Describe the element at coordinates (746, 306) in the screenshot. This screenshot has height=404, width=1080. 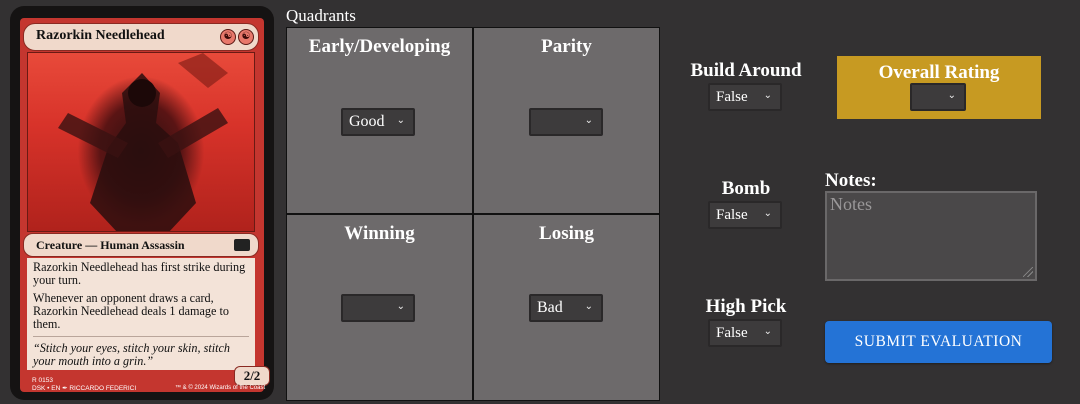
I see `high-pick-label: High Pick` at that location.